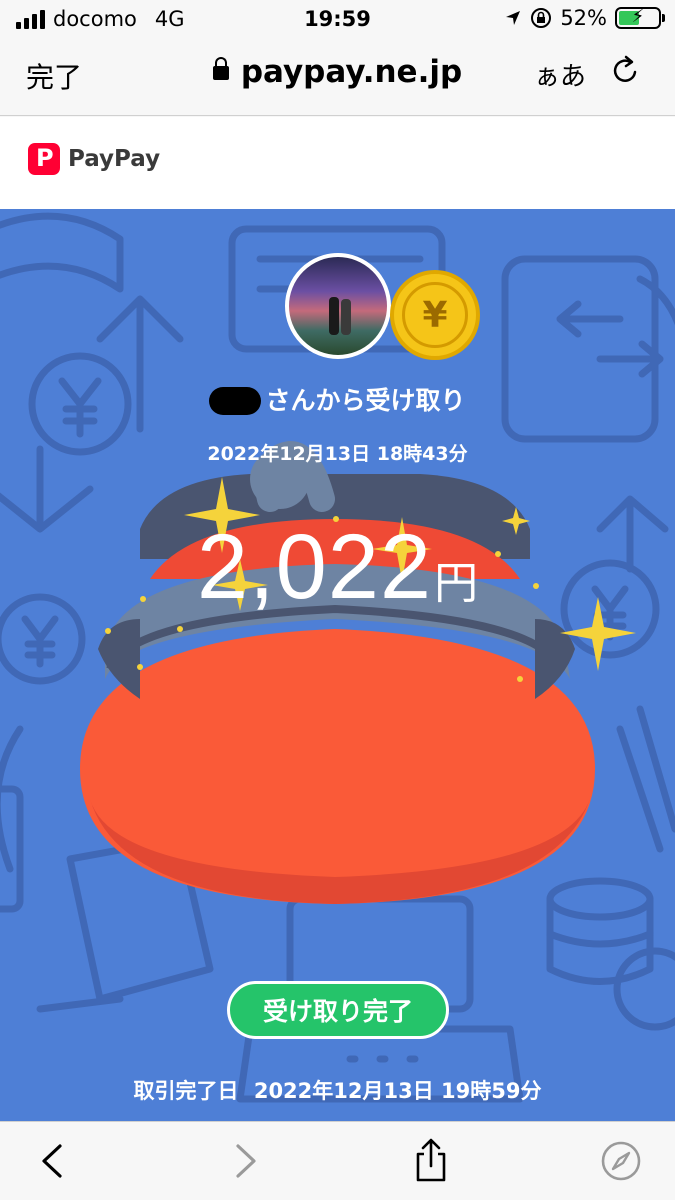 The width and height of the screenshot is (675, 1200). Describe the element at coordinates (513, 18) in the screenshot. I see `location-arrow-icon` at that location.